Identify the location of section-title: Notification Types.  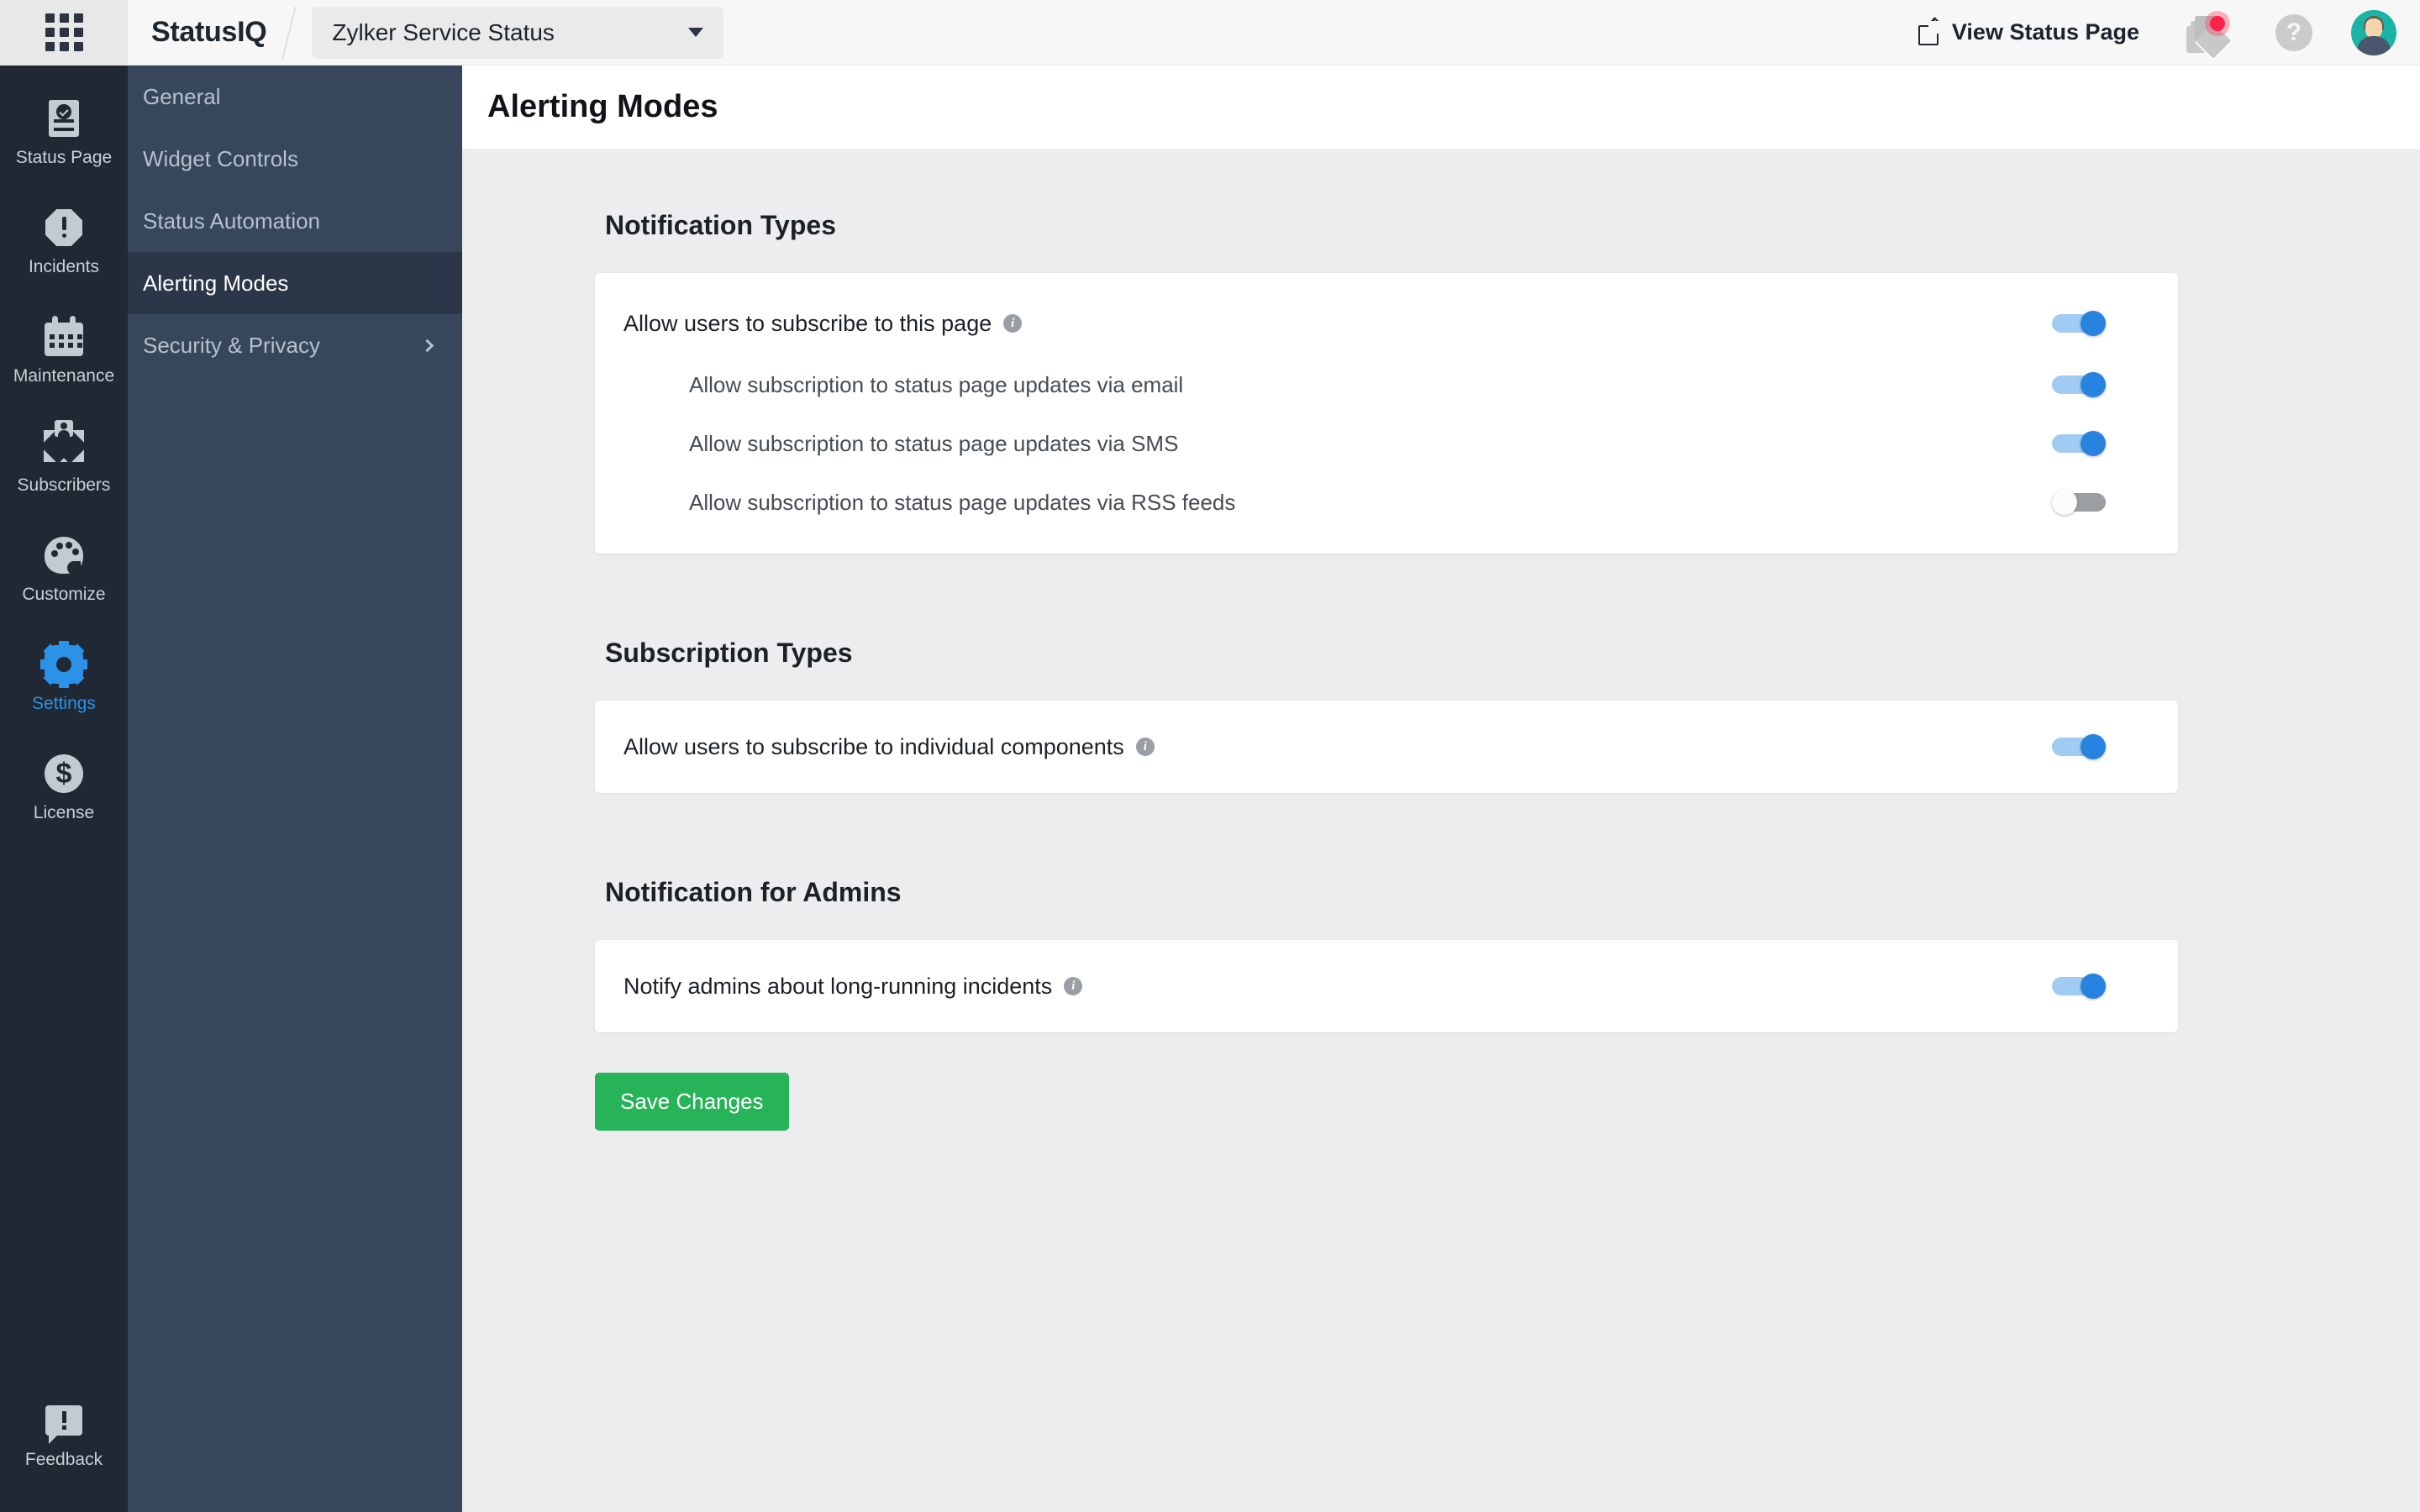
(720, 225).